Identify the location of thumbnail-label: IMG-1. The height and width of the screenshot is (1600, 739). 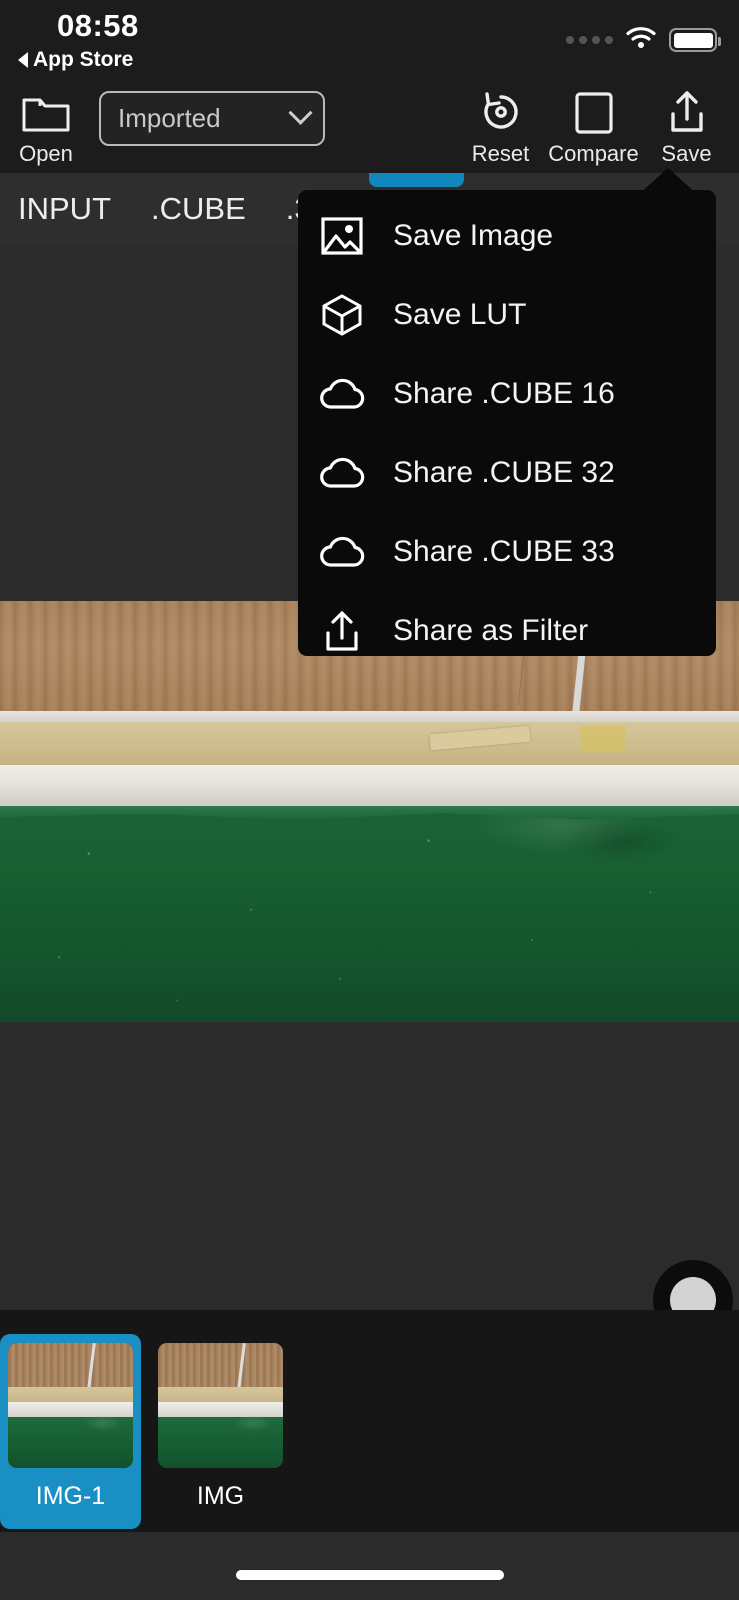
(70, 1496).